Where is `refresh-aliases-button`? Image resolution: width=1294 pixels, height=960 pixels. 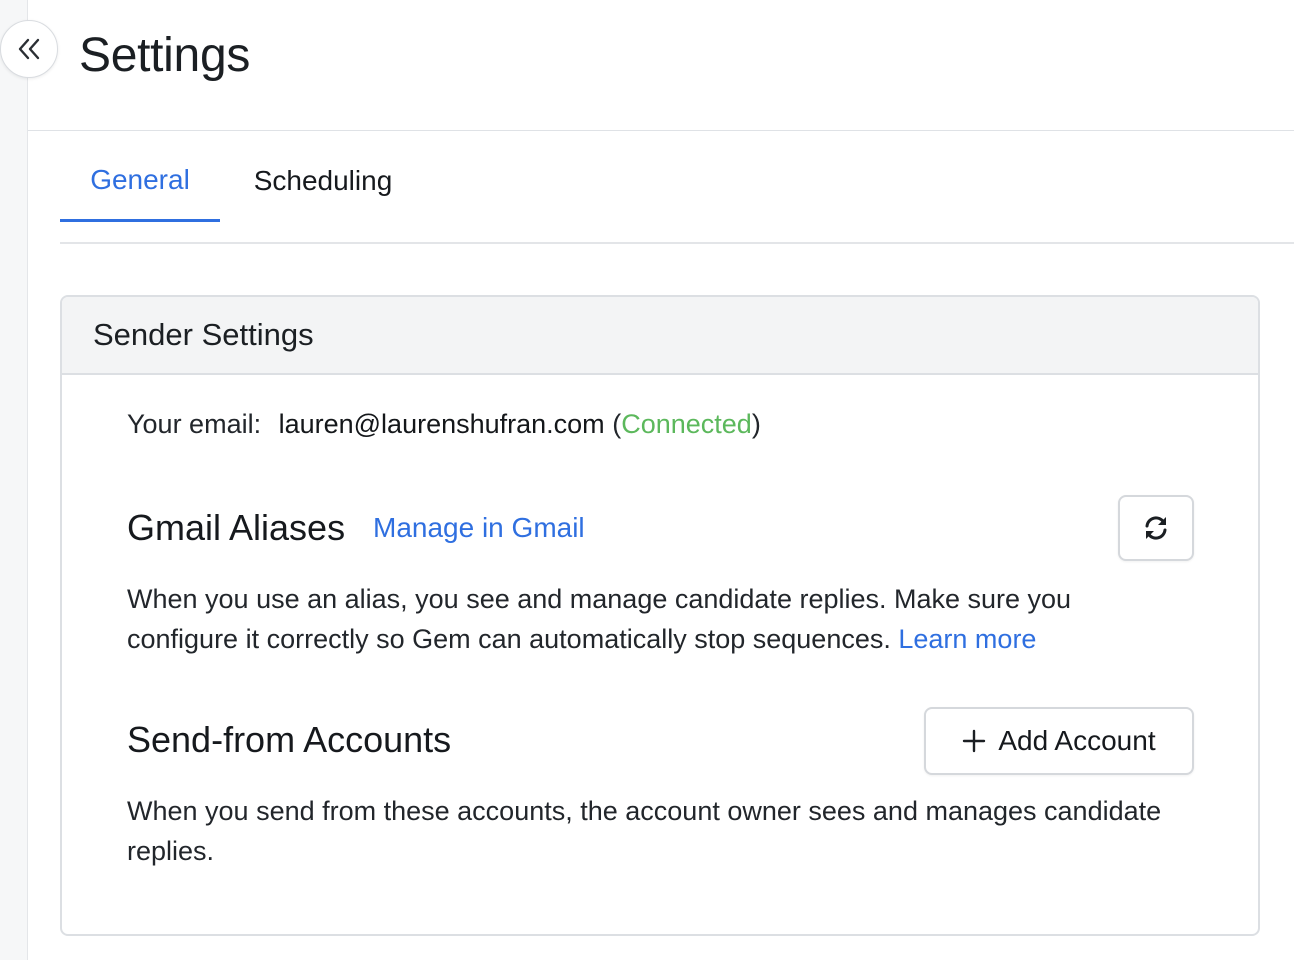
refresh-aliases-button is located at coordinates (1156, 528).